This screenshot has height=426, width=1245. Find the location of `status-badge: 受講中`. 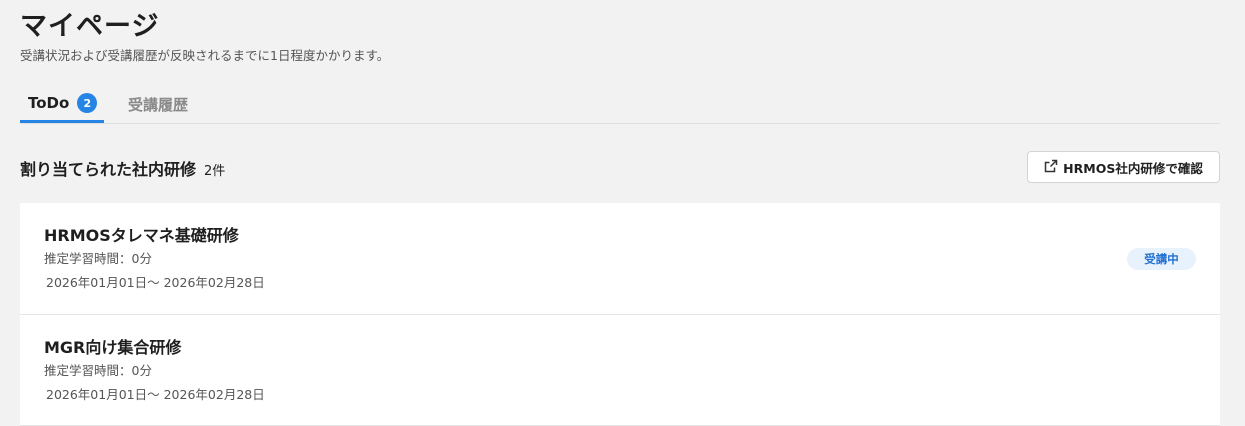

status-badge: 受講中 is located at coordinates (1161, 259).